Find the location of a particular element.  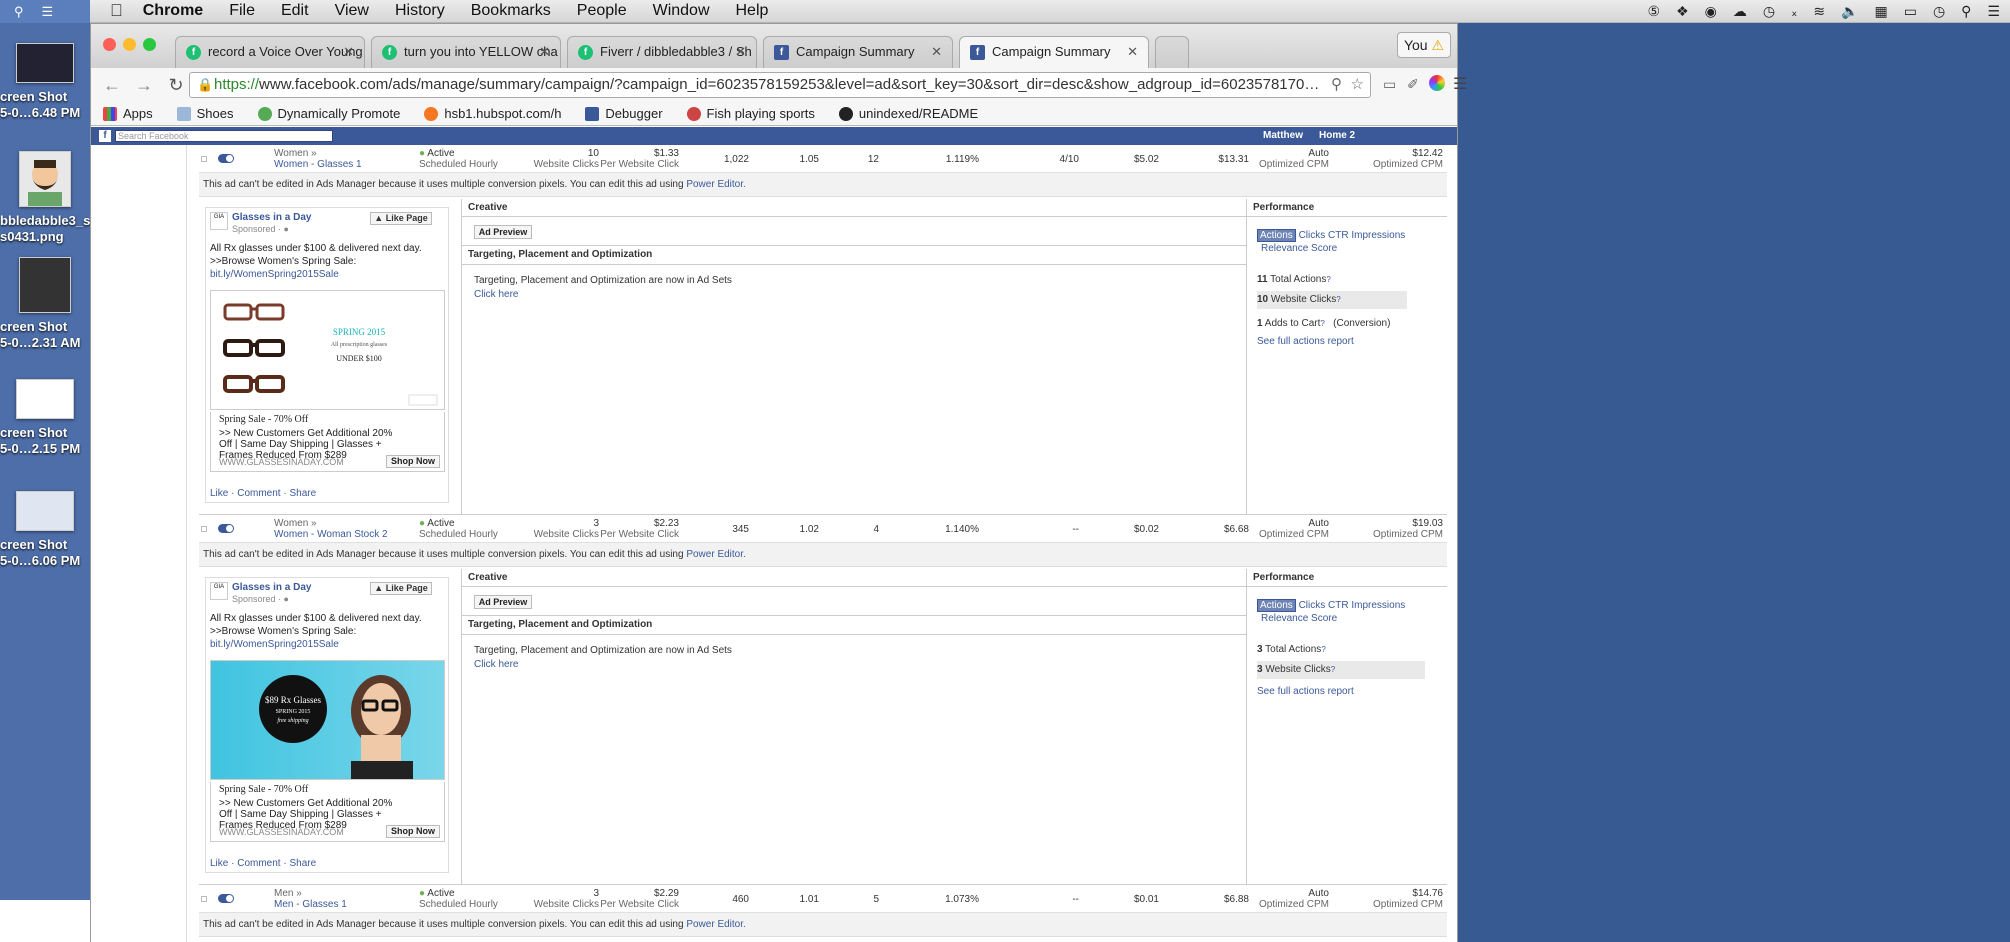

notifications-icon: ☰ is located at coordinates (1993, 11).